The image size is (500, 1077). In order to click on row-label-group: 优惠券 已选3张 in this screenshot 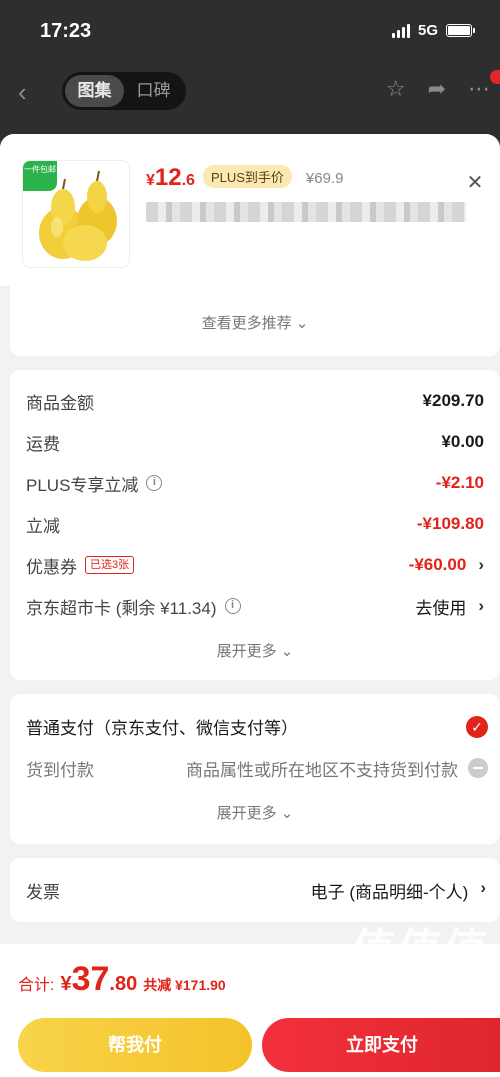, I will do `click(80, 565)`.